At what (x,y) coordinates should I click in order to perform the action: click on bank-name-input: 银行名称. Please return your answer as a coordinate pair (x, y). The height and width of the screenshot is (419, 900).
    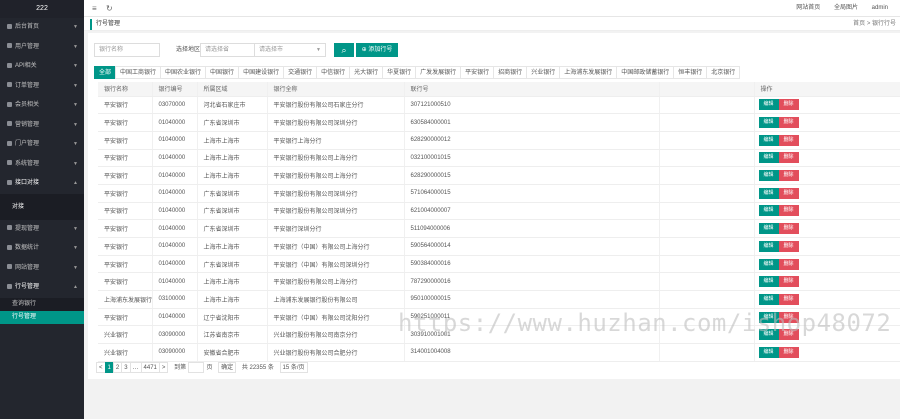
    Looking at the image, I should click on (127, 50).